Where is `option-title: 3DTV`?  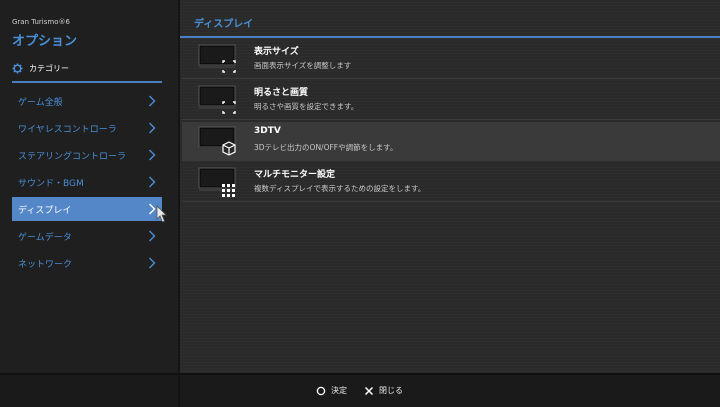 option-title: 3DTV is located at coordinates (267, 131).